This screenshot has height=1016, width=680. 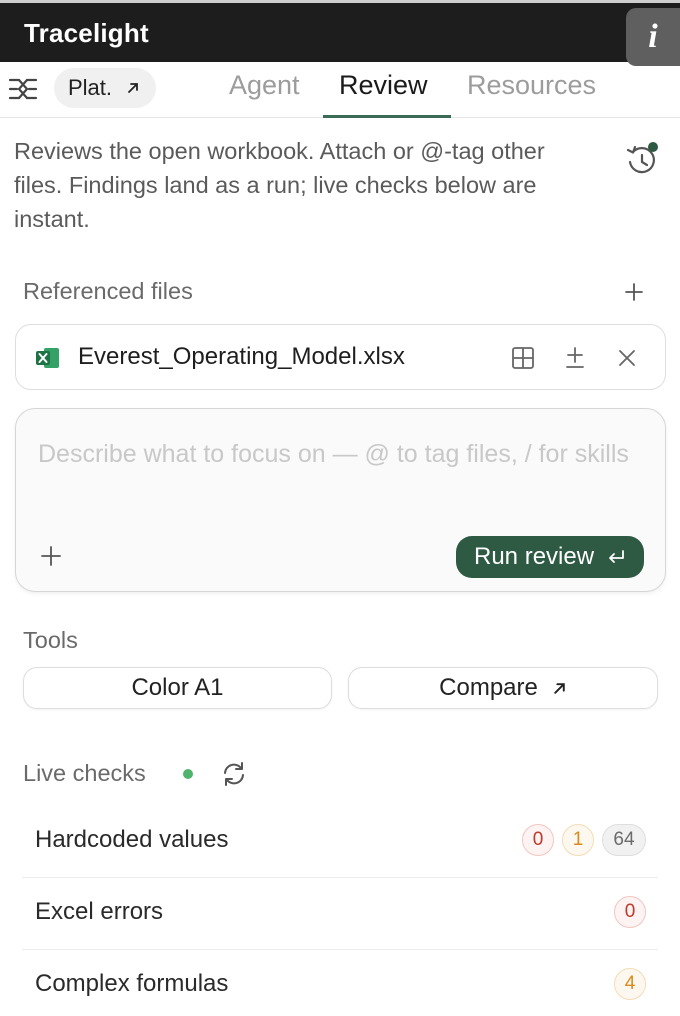 What do you see at coordinates (23, 89) in the screenshot?
I see `menu-icon` at bounding box center [23, 89].